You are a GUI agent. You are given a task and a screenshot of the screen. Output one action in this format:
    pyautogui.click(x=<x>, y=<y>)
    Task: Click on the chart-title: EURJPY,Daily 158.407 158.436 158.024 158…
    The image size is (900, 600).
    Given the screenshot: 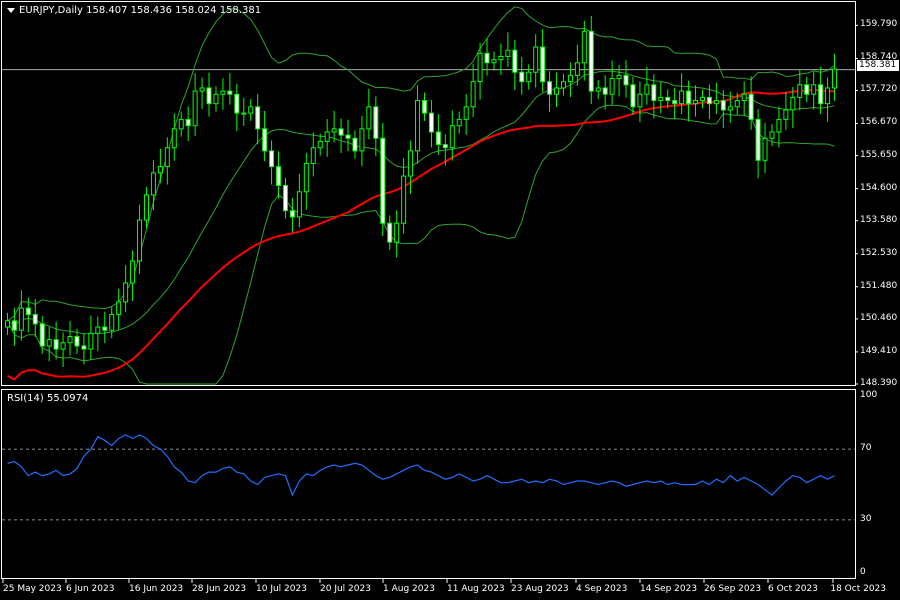 What is the action you would take?
    pyautogui.click(x=134, y=10)
    